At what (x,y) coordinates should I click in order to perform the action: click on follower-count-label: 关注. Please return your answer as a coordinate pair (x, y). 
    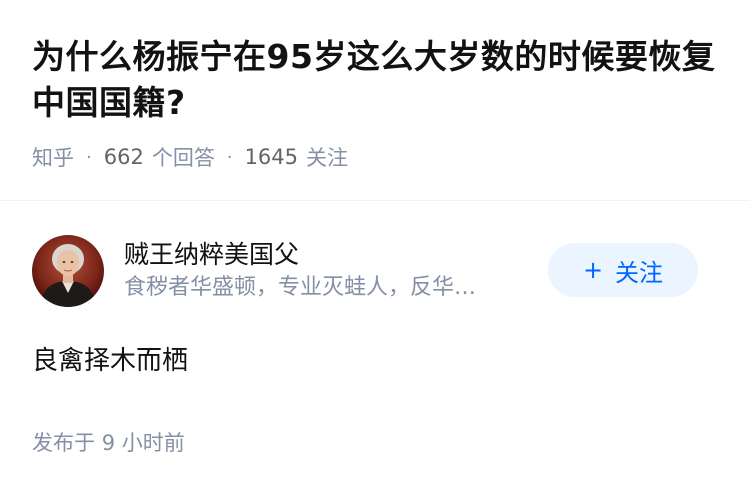
    Looking at the image, I should click on (327, 158).